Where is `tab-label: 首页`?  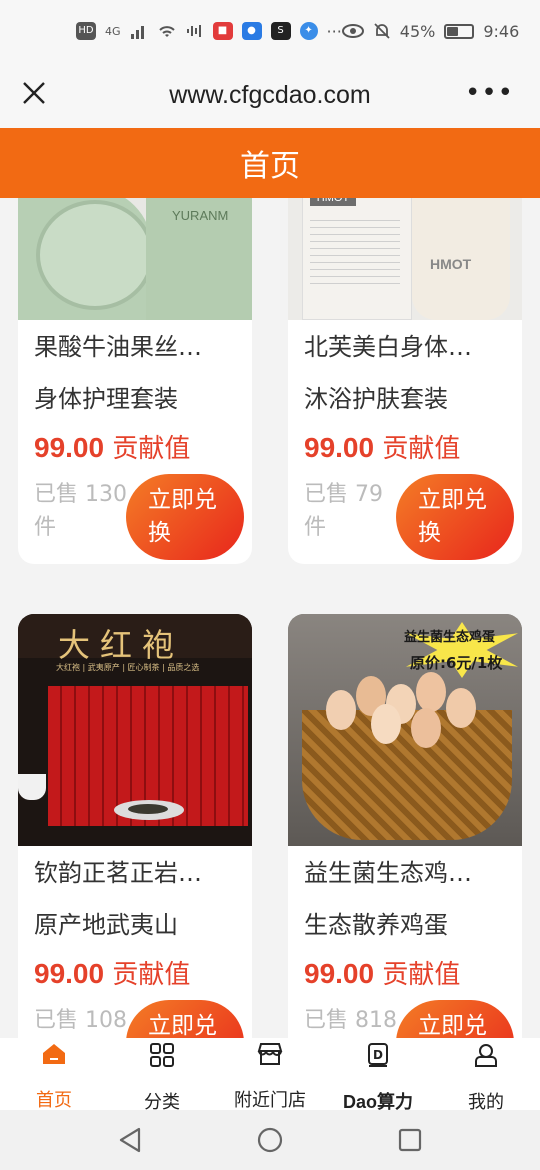
tab-label: 首页 is located at coordinates (54, 1100).